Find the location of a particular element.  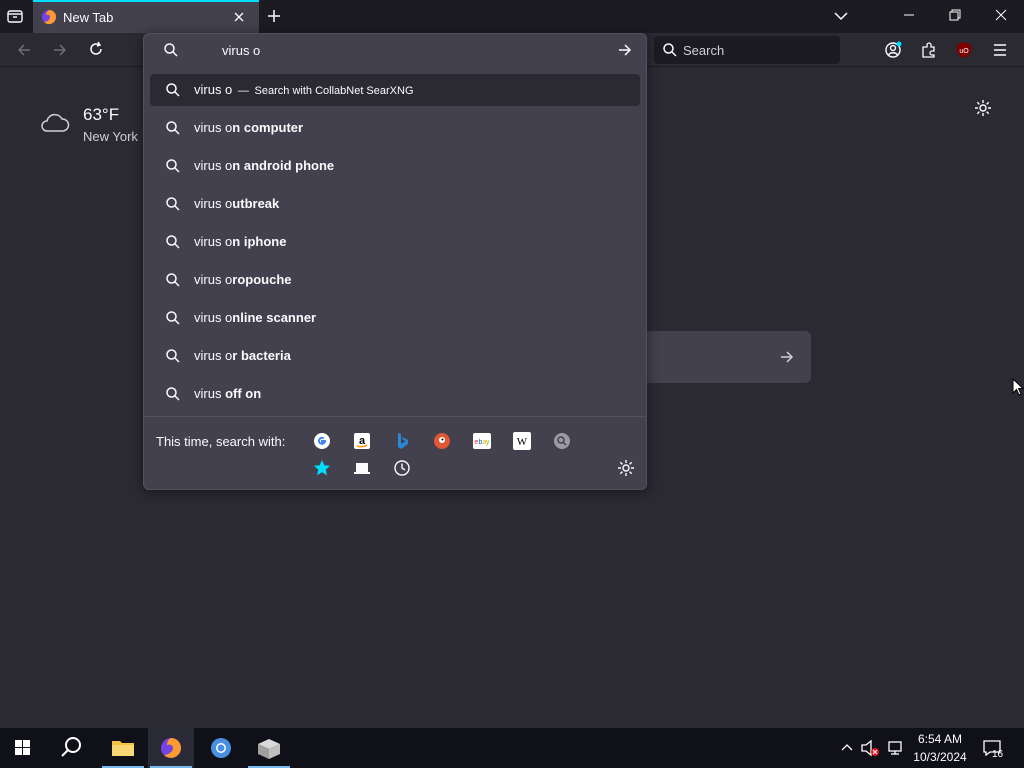

ebay-icon: ebay is located at coordinates (482, 441).